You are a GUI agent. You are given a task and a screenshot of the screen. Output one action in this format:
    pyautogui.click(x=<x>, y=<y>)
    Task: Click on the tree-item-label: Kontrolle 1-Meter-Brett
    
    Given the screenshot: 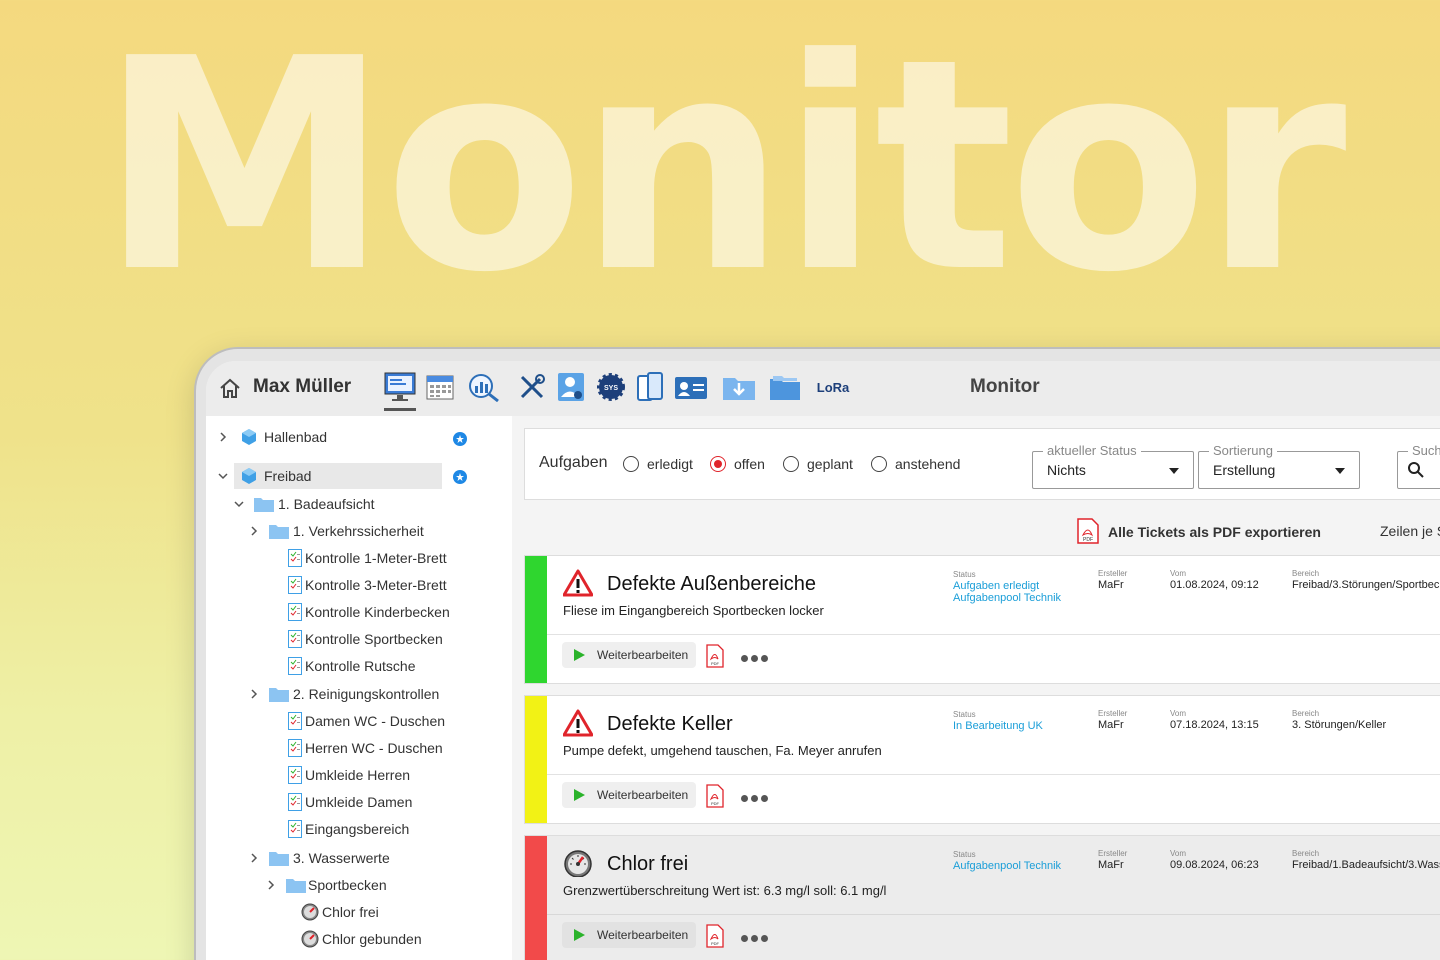 What is the action you would take?
    pyautogui.click(x=376, y=558)
    